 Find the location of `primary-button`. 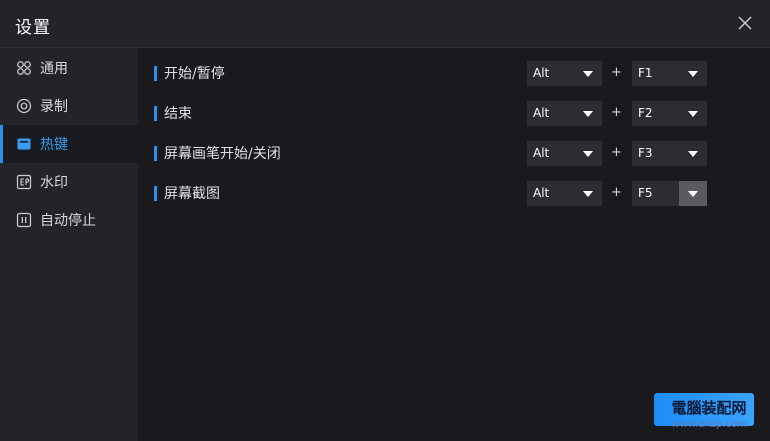

primary-button is located at coordinates (704, 409).